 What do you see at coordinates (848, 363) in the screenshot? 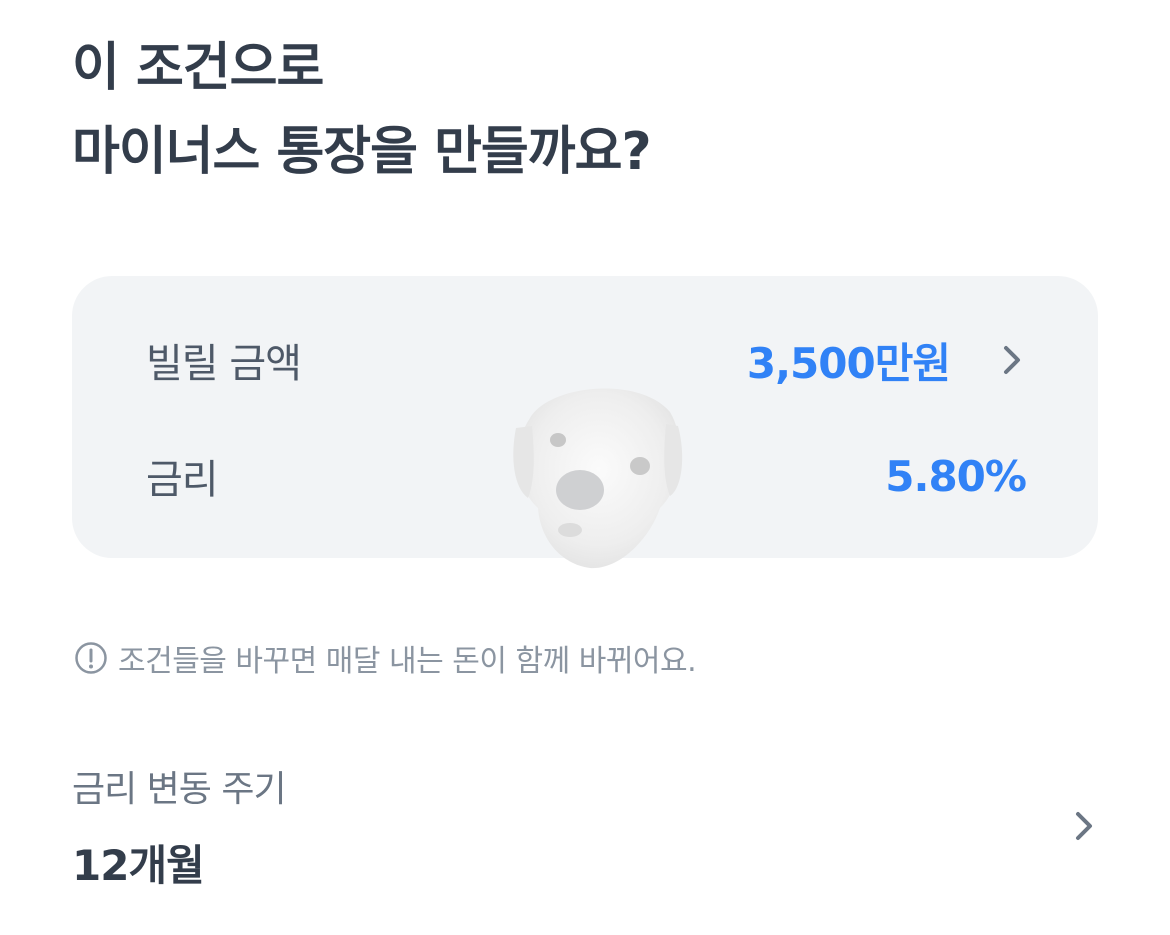
I see `loan-amount-value: 3,500만원` at bounding box center [848, 363].